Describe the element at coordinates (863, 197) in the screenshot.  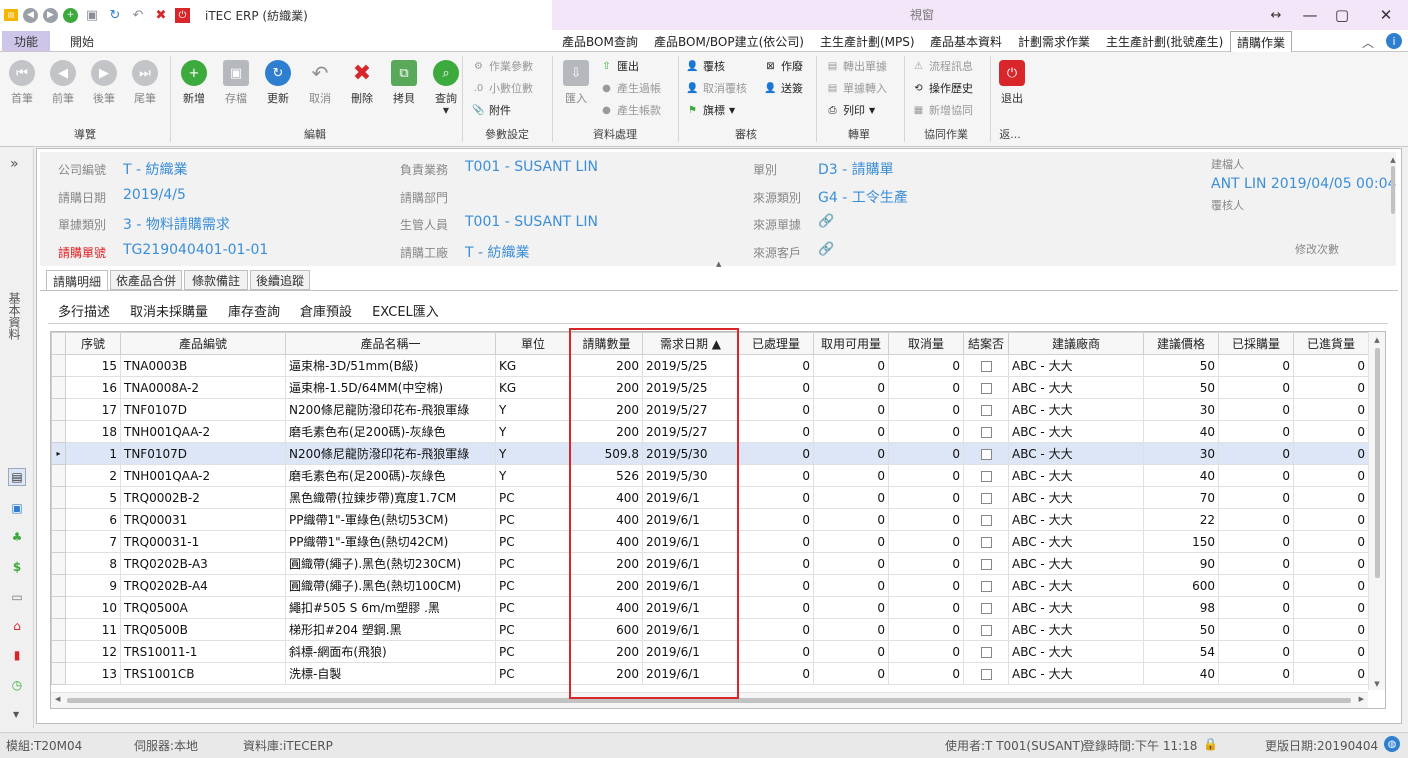
I see `src-type-field: G4 - 工令生產` at that location.